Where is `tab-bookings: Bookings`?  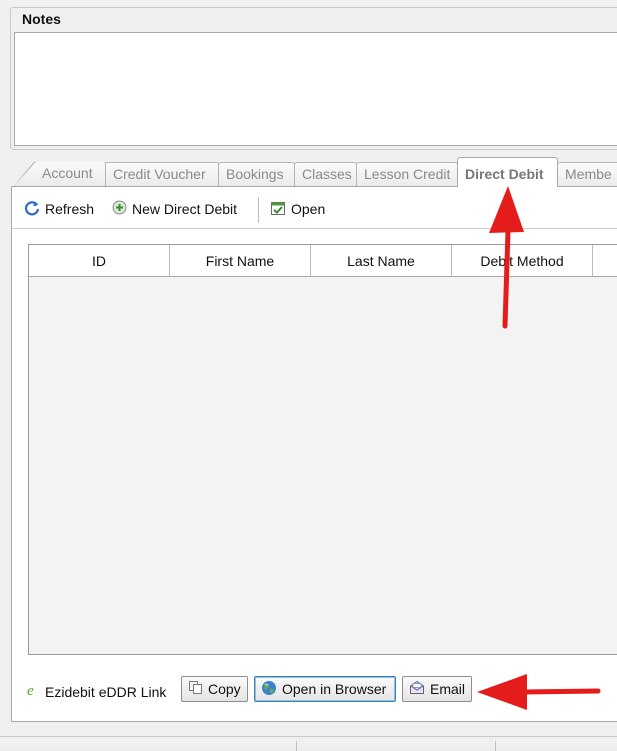 tab-bookings: Bookings is located at coordinates (256, 174).